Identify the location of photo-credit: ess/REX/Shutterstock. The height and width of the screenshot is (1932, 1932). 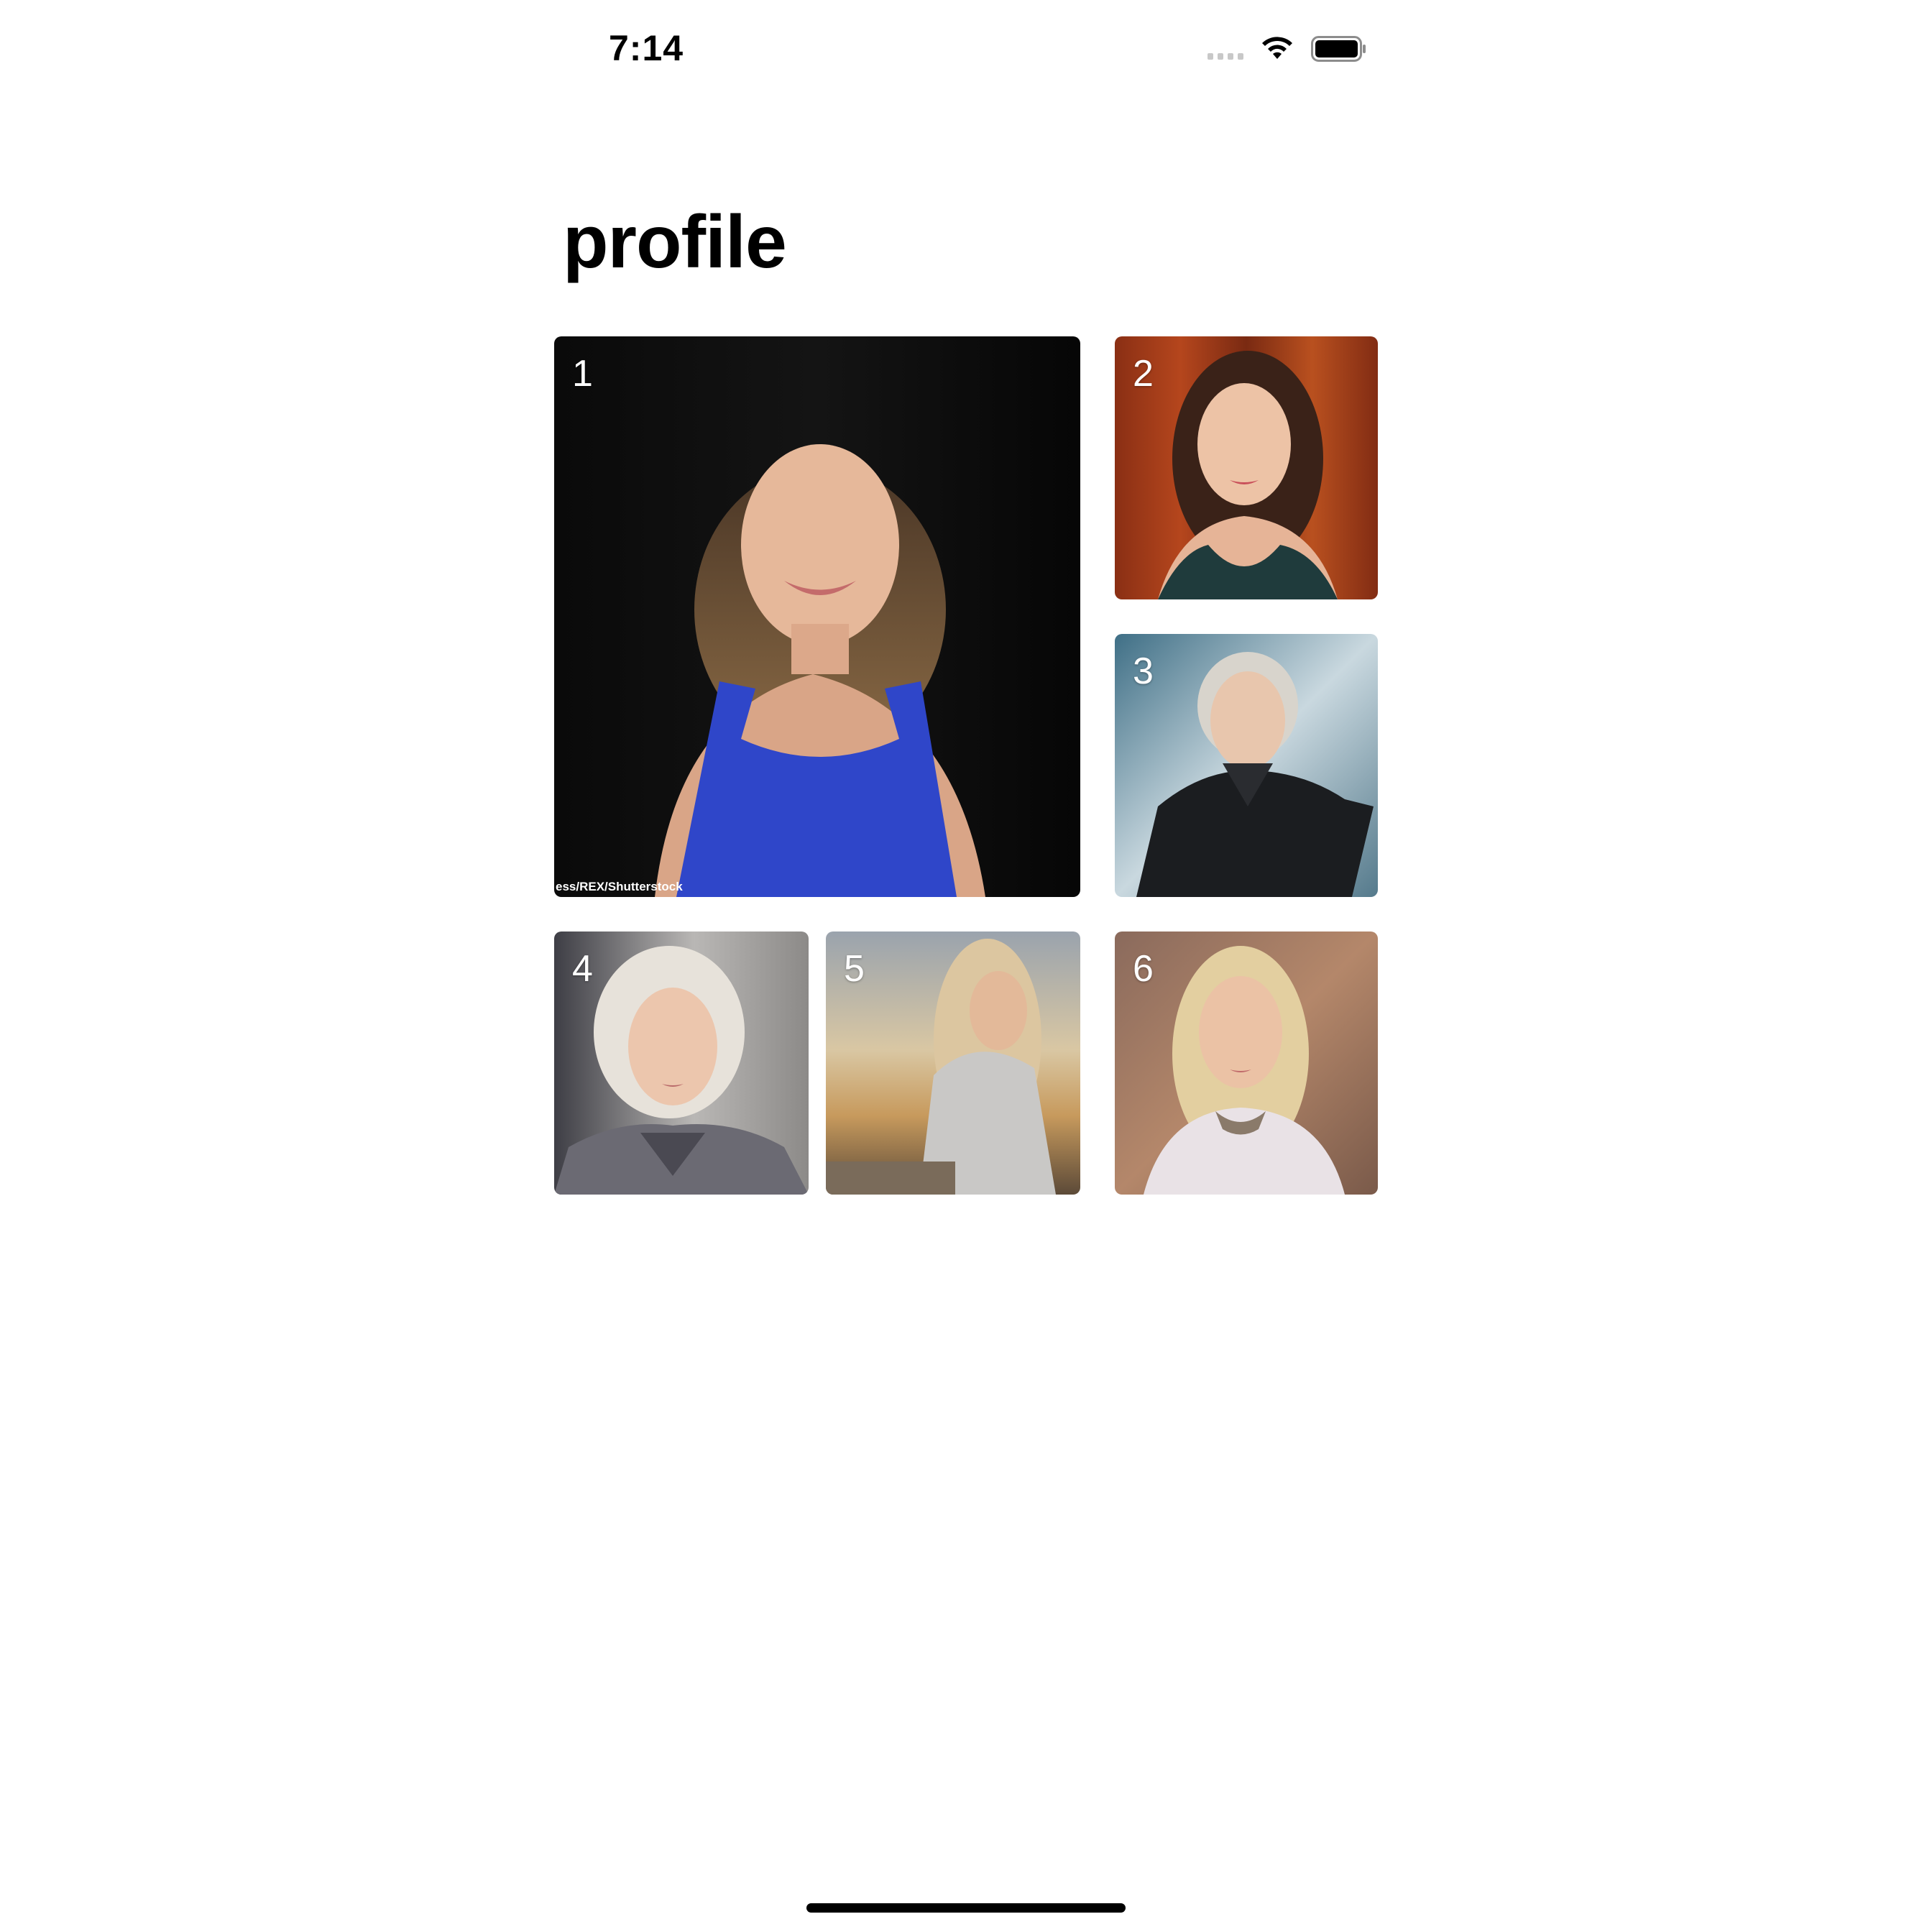
(619, 886).